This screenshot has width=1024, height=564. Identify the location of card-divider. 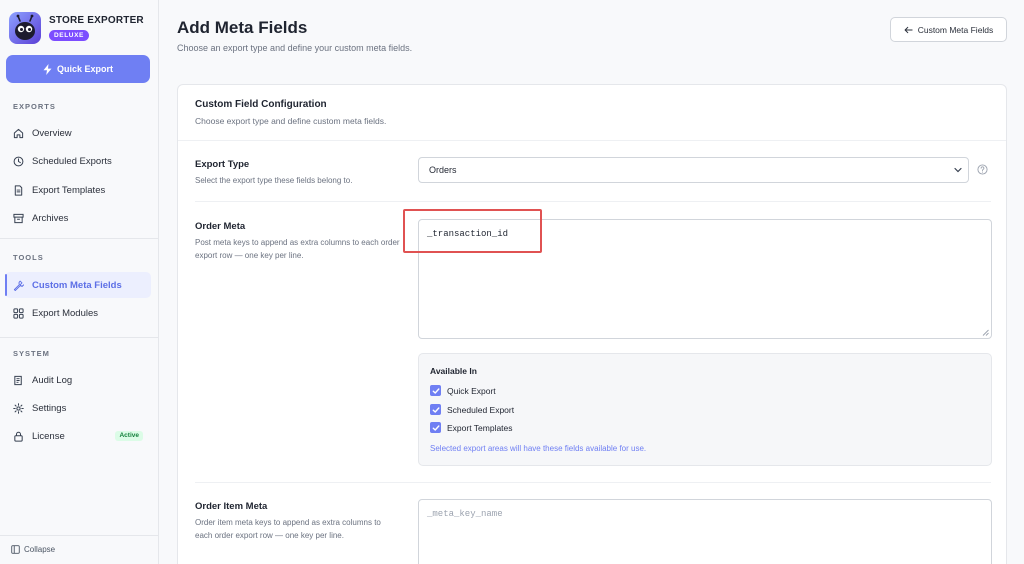
(592, 140).